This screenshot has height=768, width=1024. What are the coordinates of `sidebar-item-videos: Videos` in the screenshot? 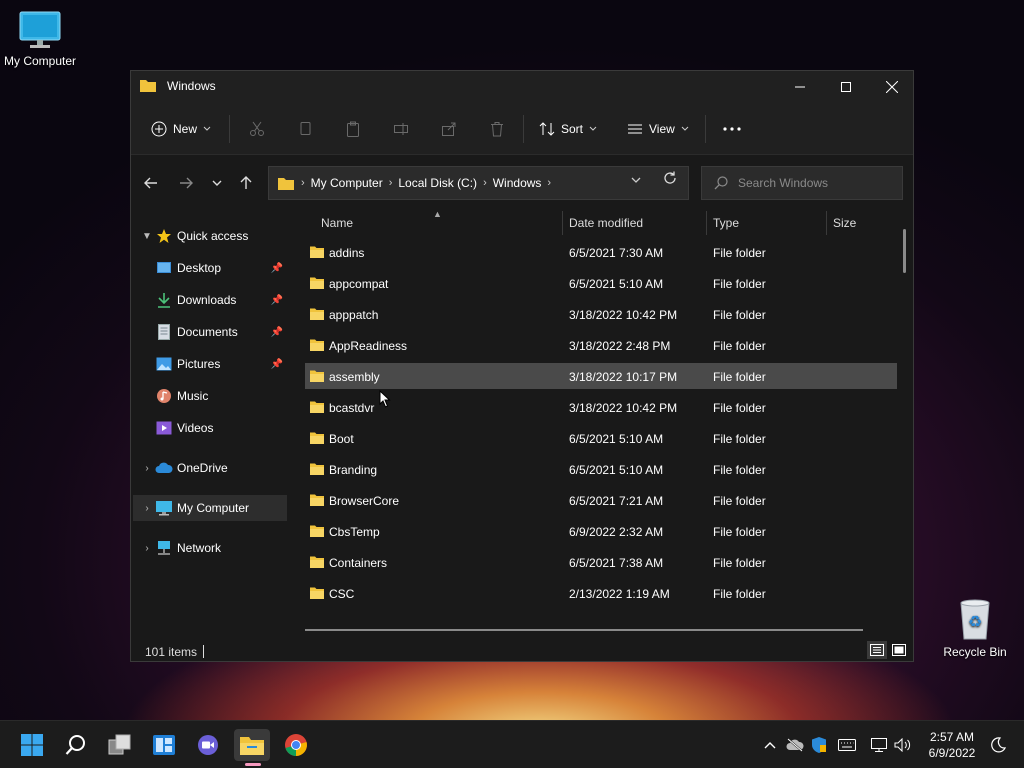 It's located at (210, 428).